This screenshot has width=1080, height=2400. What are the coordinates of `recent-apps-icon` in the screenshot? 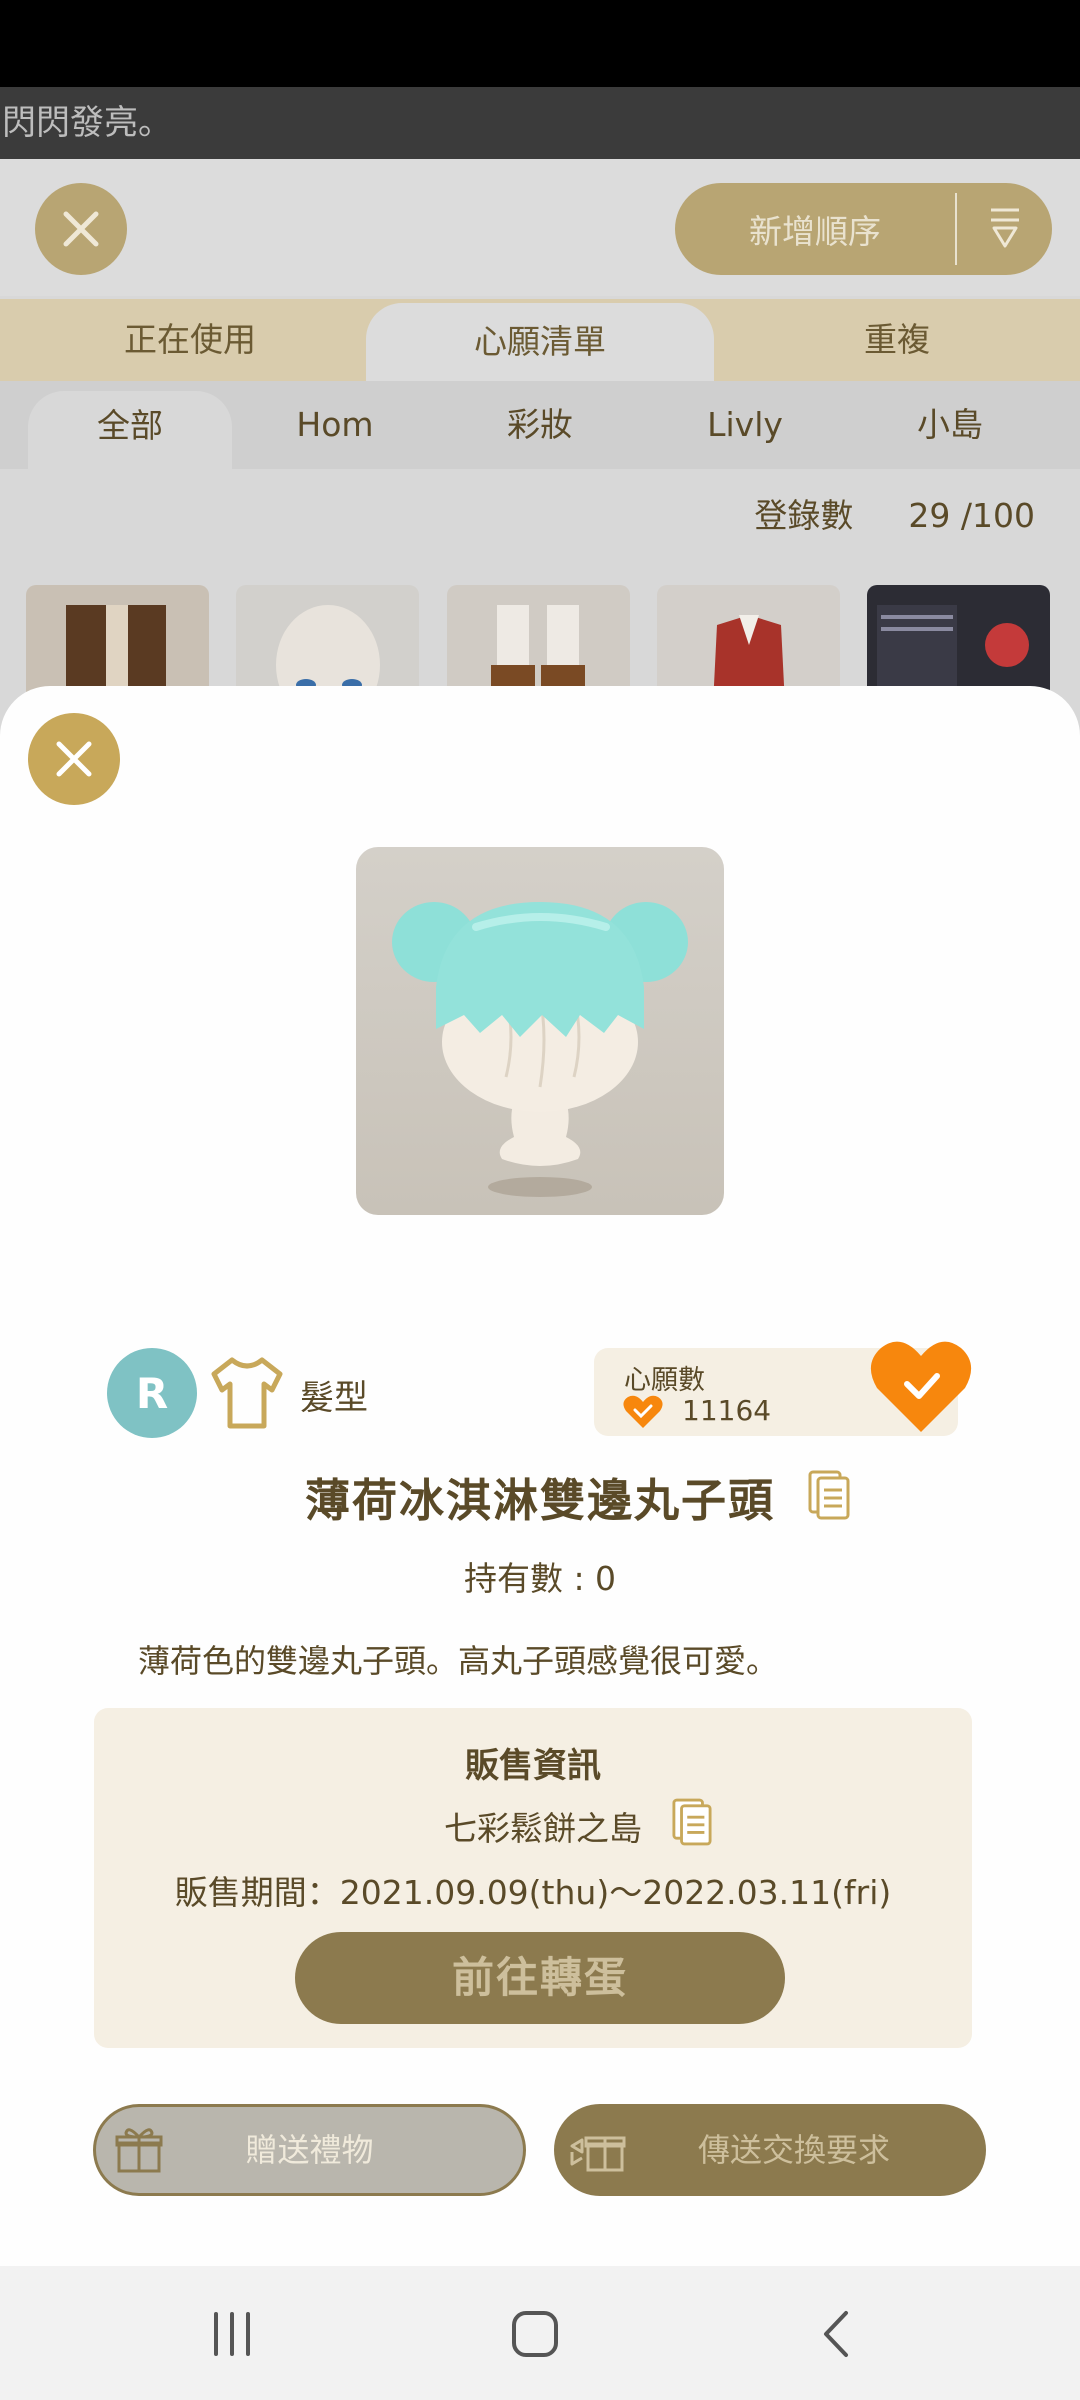 It's located at (232, 2334).